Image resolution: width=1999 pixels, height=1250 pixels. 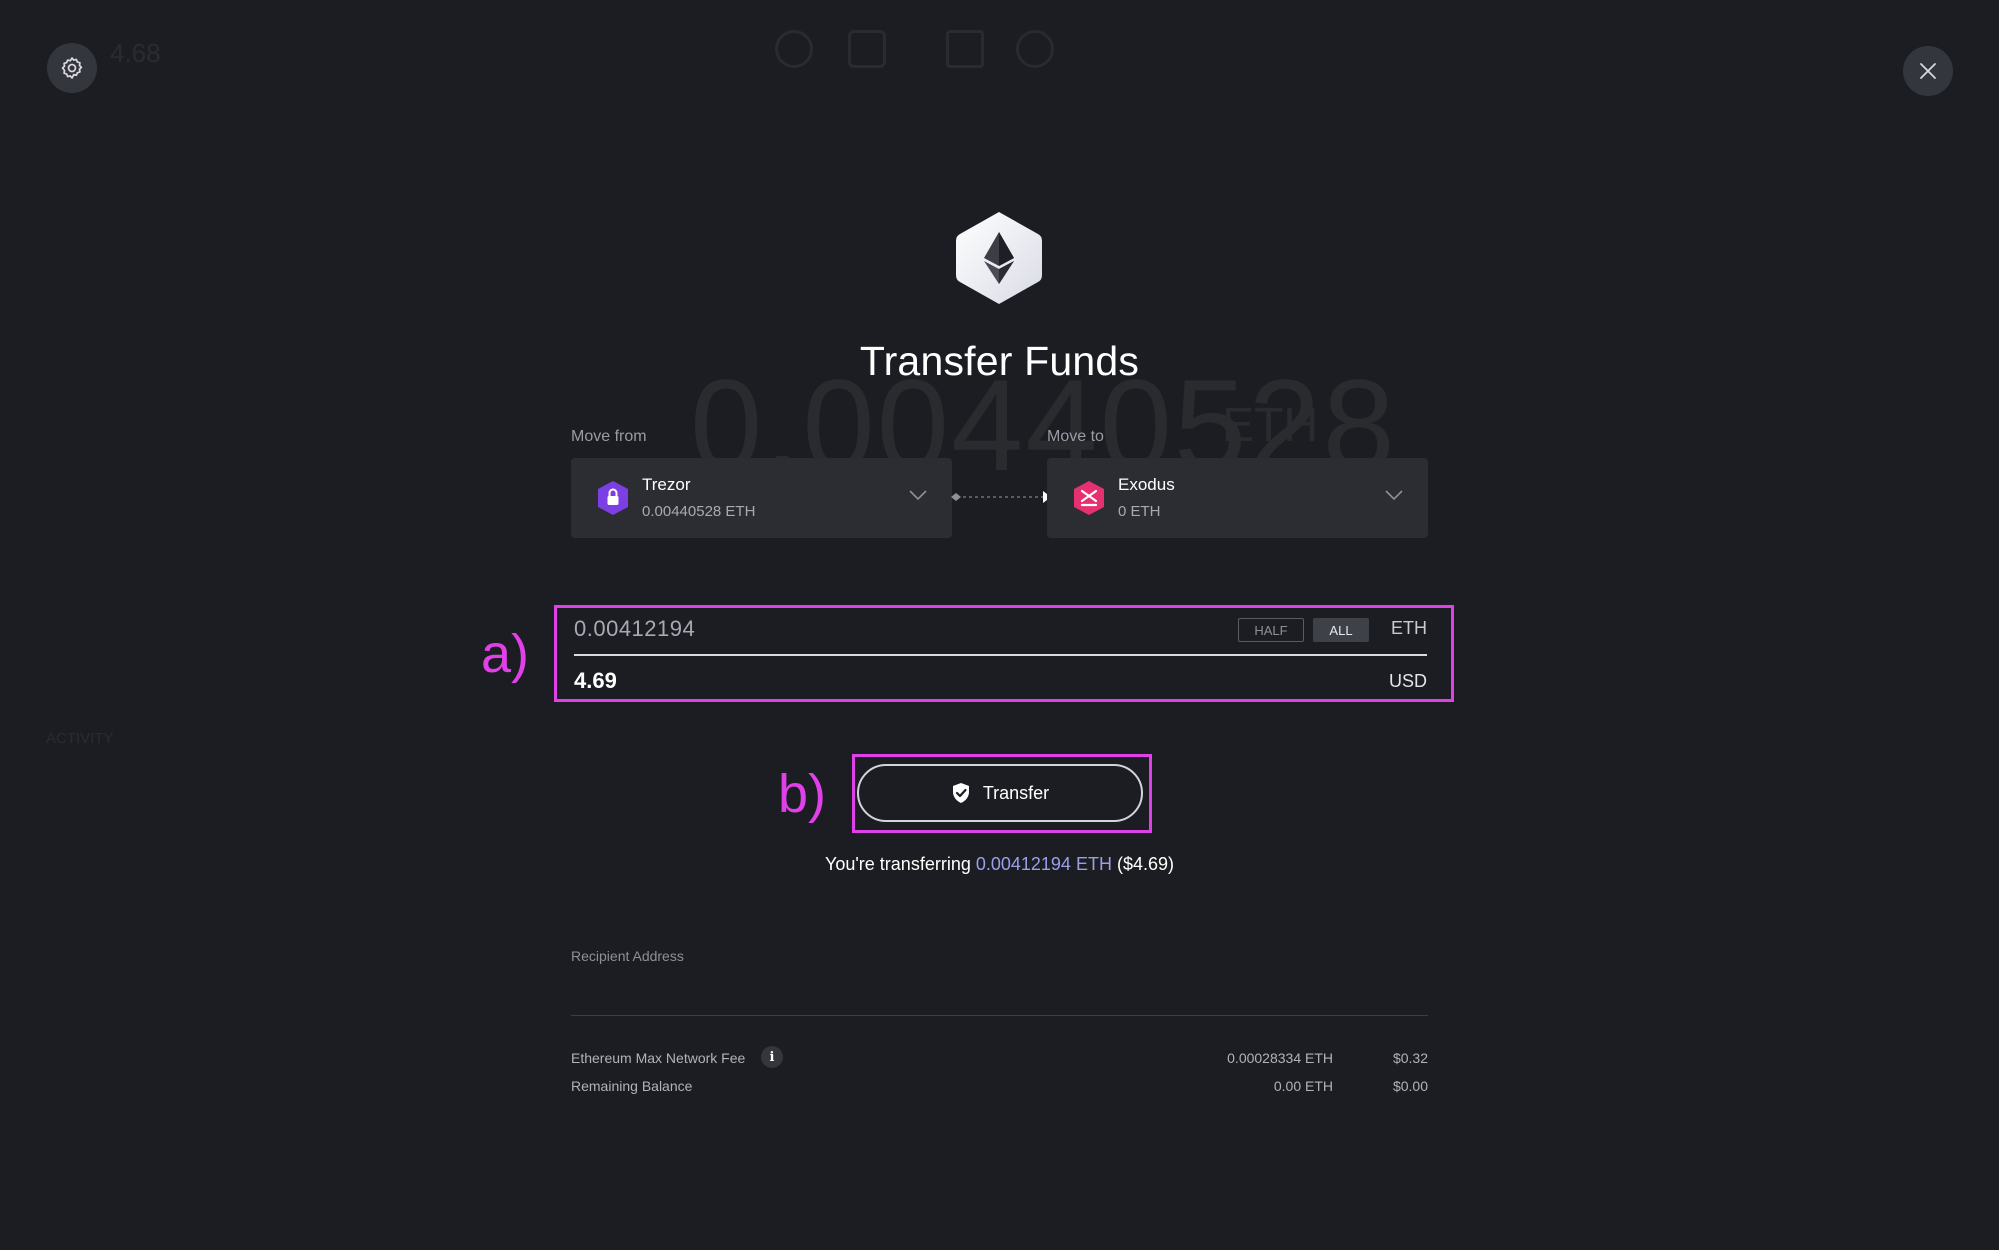 What do you see at coordinates (900, 864) in the screenshot?
I see `summary-prefix: You're transferring` at bounding box center [900, 864].